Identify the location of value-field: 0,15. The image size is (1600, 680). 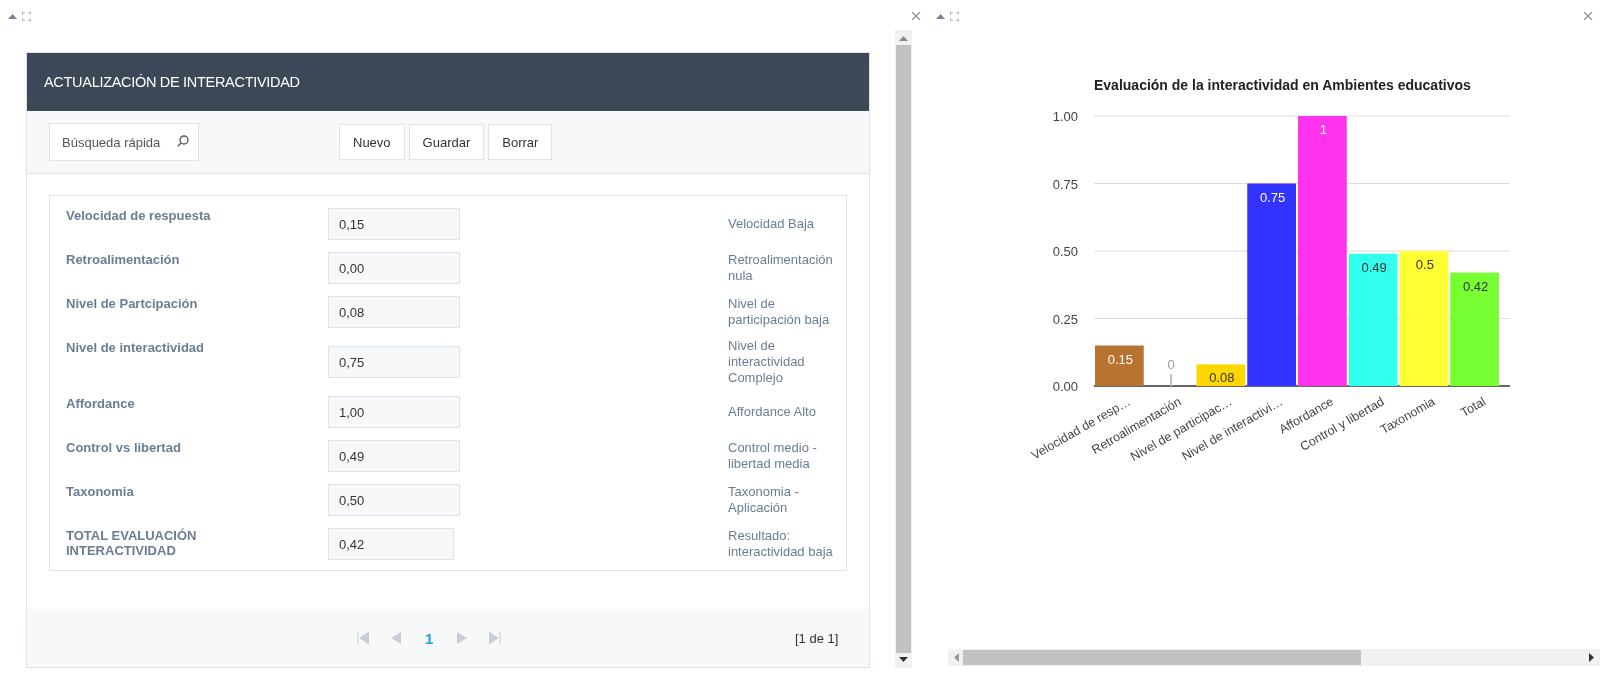
(394, 224).